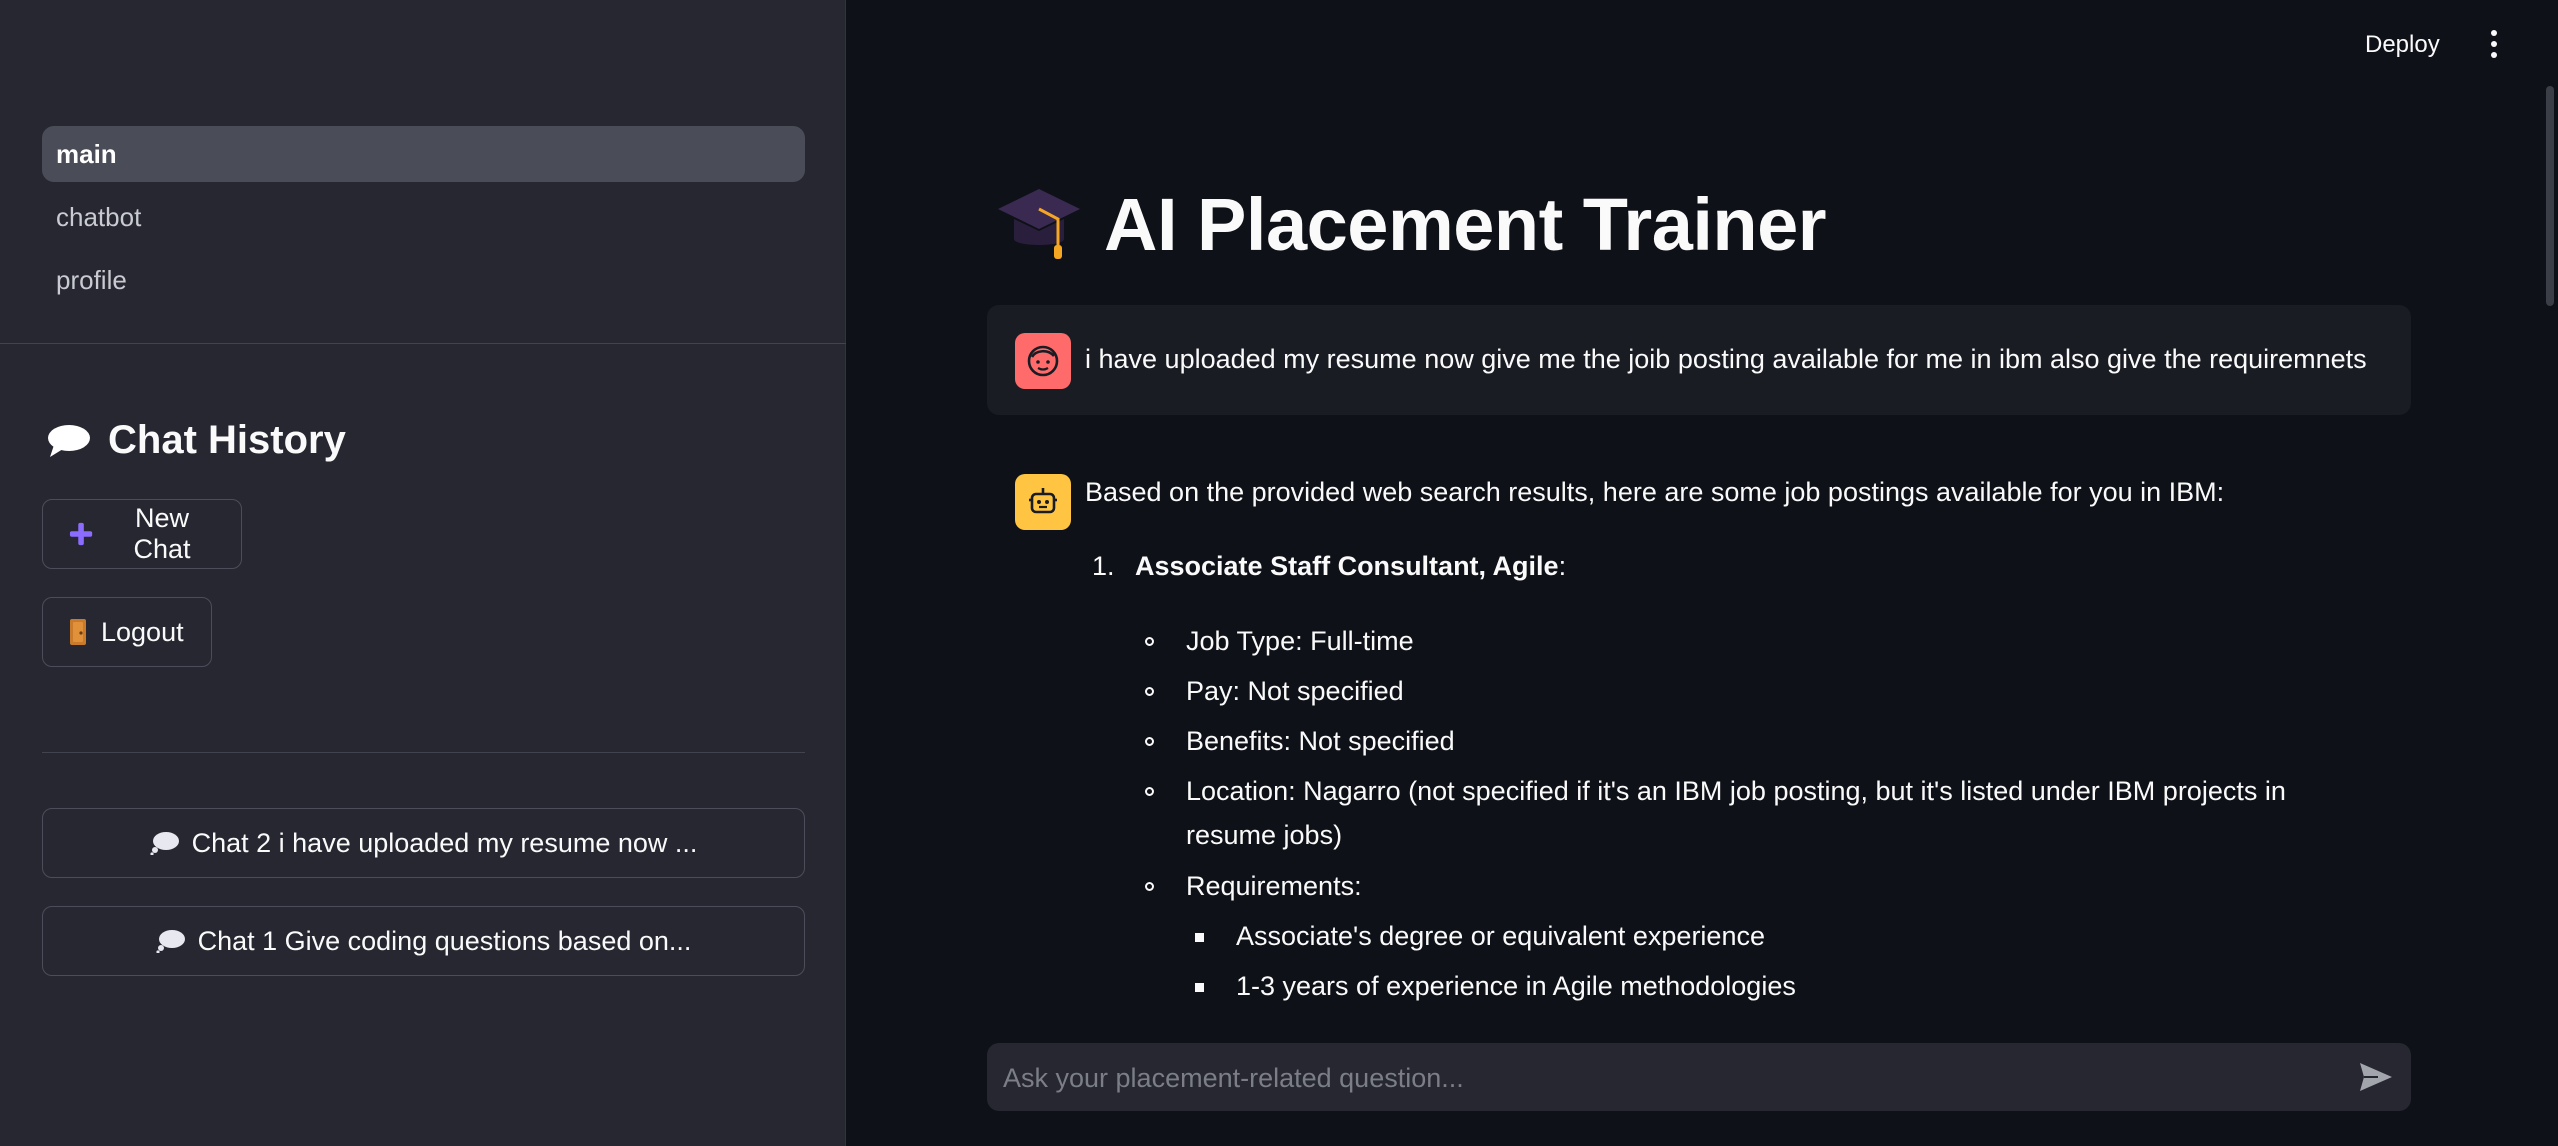  Describe the element at coordinates (162, 533) in the screenshot. I see `new-chat-label: New Chat` at that location.